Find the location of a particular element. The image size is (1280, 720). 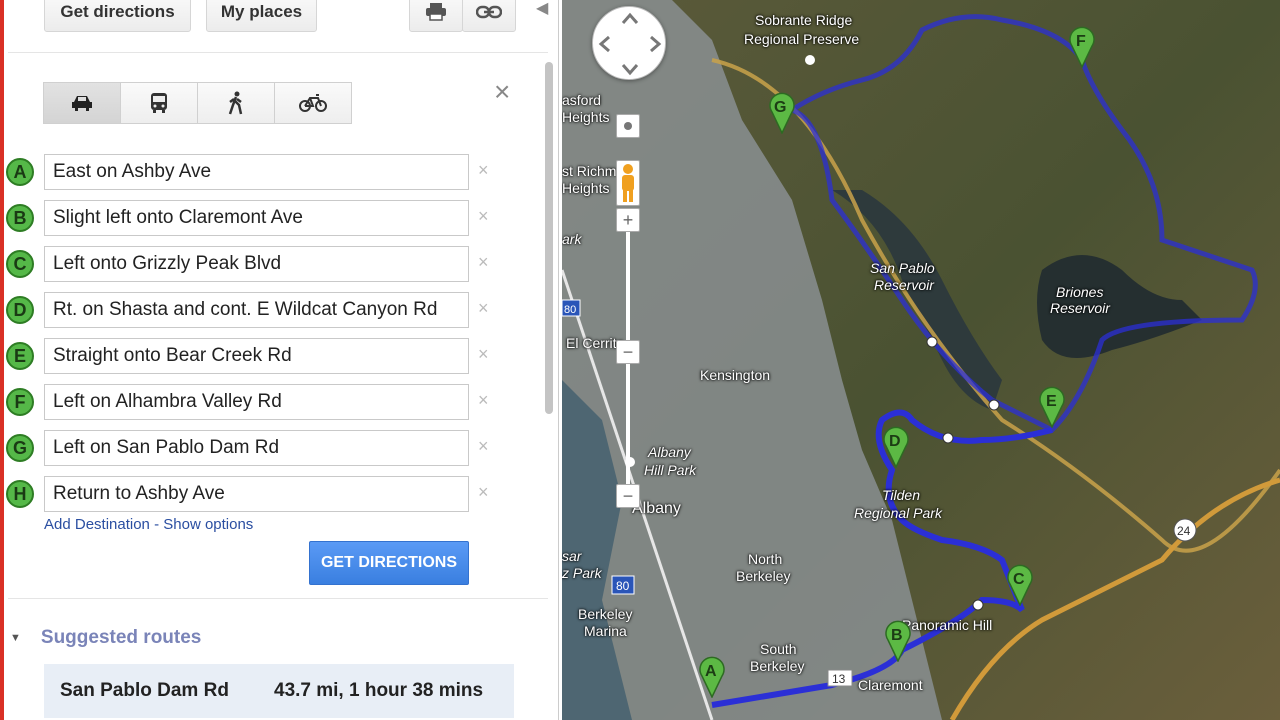

stop-row: C× is located at coordinates (254, 264).